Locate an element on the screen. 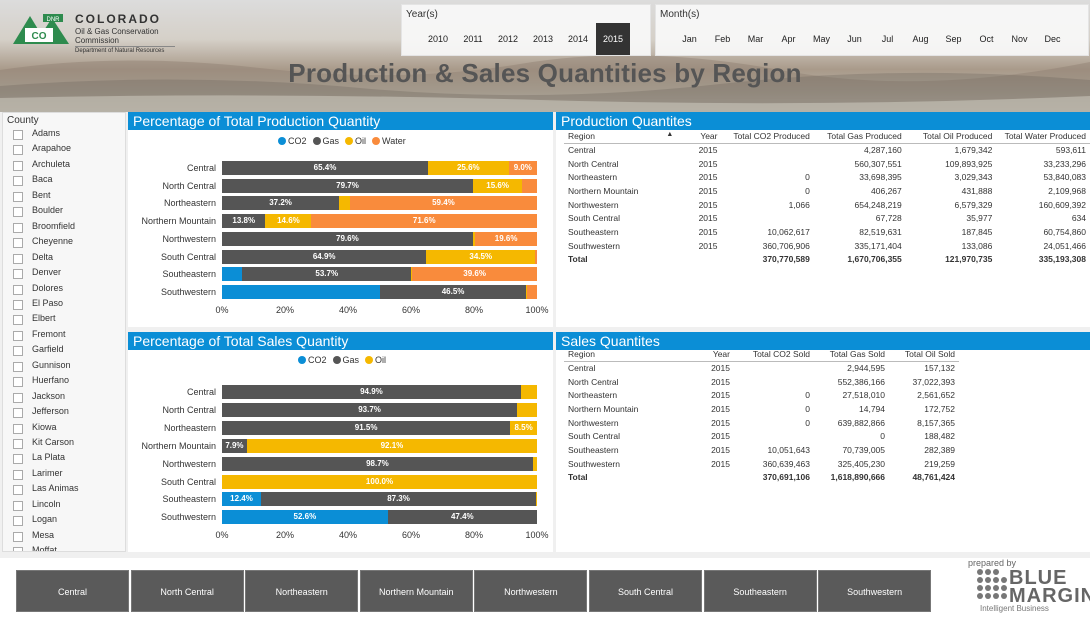 This screenshot has height=619, width=1090. county-name: Moffat is located at coordinates (44, 548).